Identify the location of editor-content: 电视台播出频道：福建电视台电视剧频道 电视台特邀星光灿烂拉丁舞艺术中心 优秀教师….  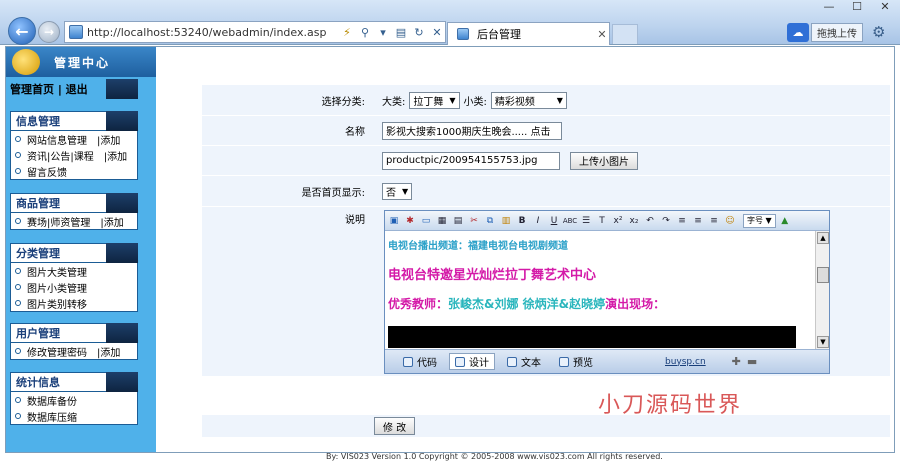
(600, 290).